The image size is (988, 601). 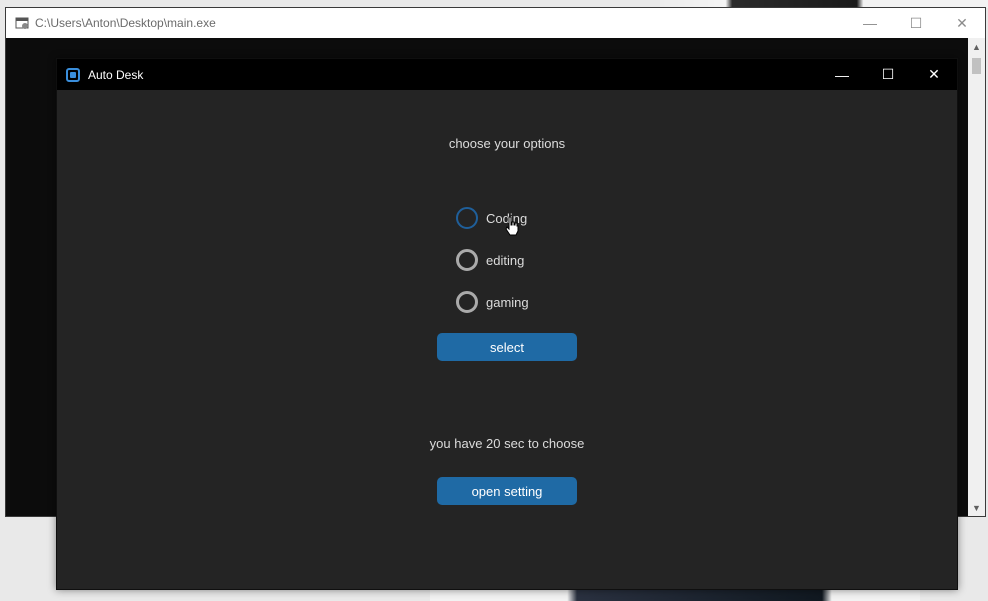 What do you see at coordinates (125, 23) in the screenshot?
I see `console-title: C:\Users\Anton\Desktop\main.exe` at bounding box center [125, 23].